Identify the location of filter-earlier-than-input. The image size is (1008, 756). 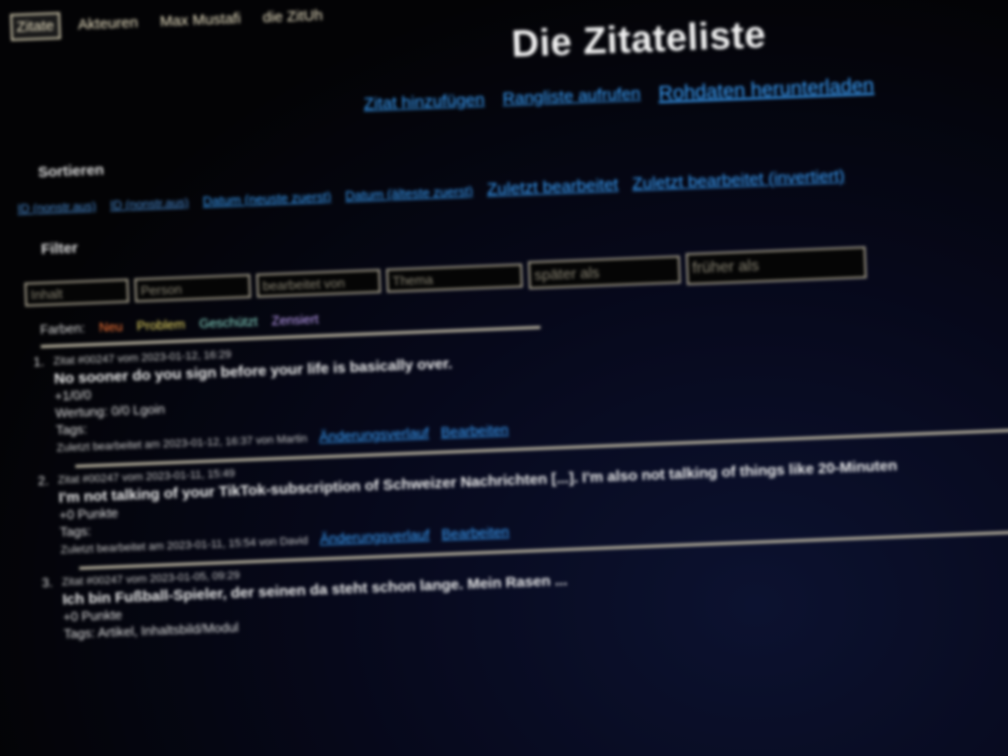
(776, 266).